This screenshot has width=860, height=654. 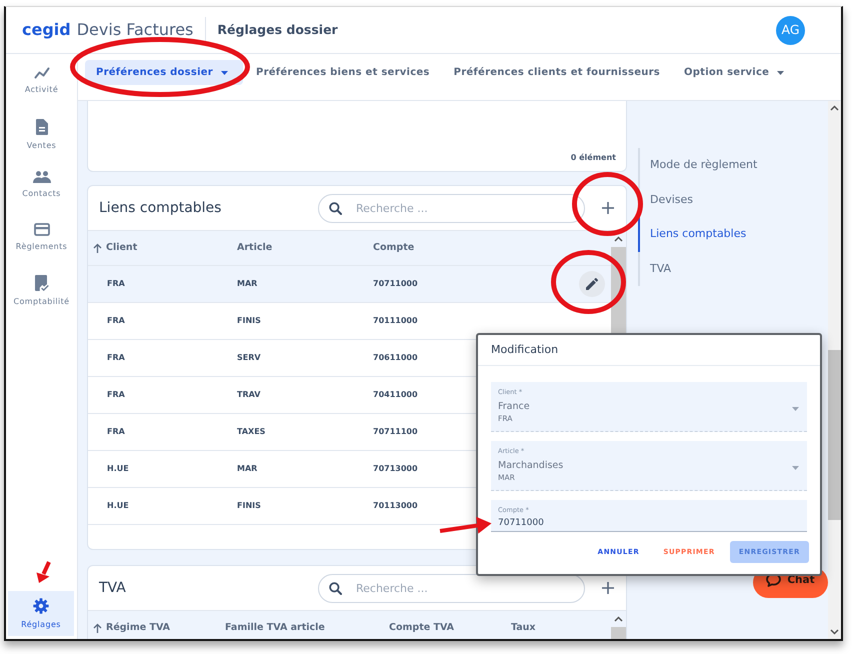 What do you see at coordinates (391, 248) in the screenshot?
I see `column-header: Compte` at bounding box center [391, 248].